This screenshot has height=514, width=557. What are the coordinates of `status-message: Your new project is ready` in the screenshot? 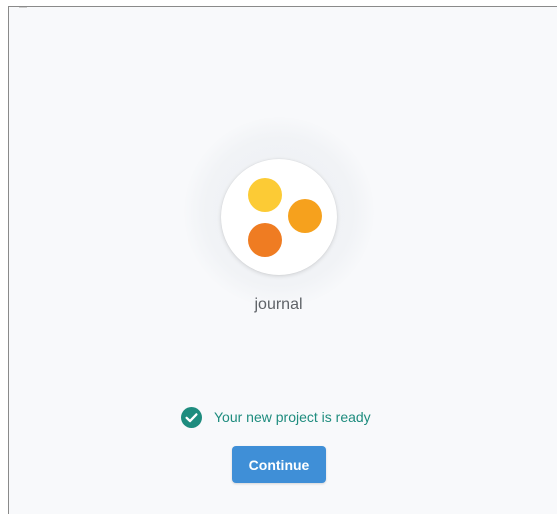 It's located at (276, 417).